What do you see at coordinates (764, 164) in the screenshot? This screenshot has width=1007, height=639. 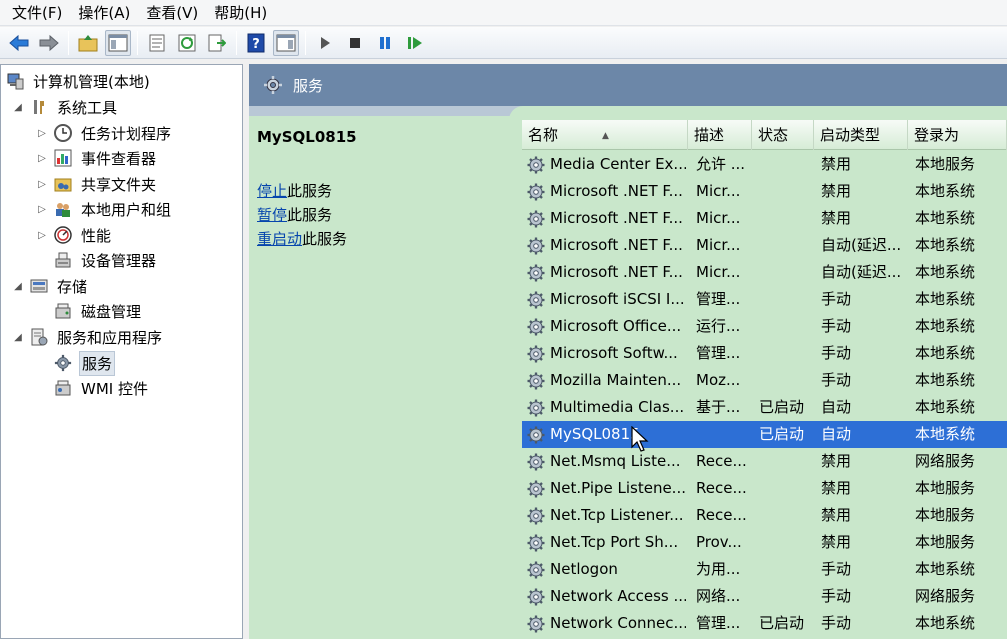 I see `table-row: Media Center Ex... 允许 ... 禁用 本地服务` at bounding box center [764, 164].